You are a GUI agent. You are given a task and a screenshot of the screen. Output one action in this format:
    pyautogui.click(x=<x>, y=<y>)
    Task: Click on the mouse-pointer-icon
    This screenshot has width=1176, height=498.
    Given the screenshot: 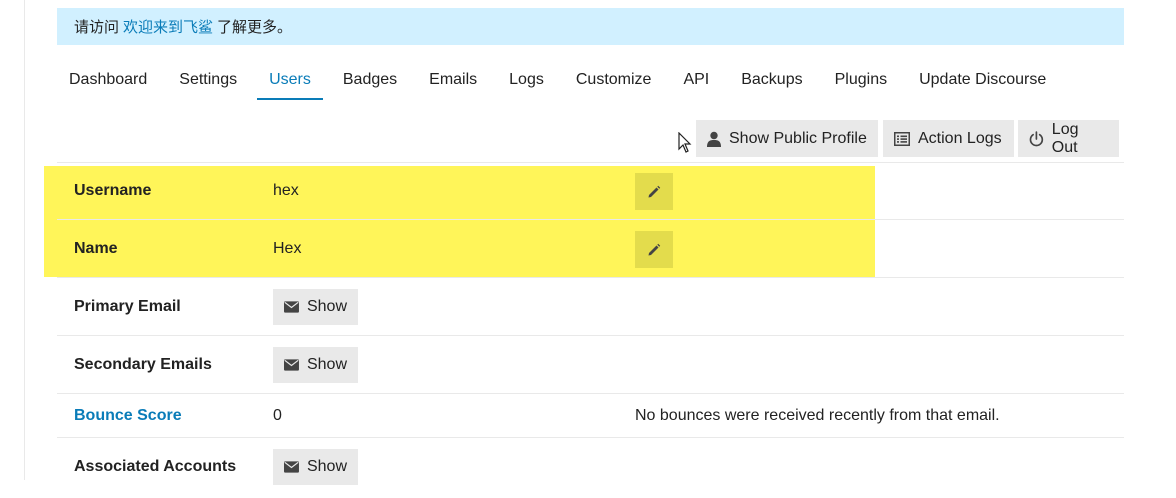 What is the action you would take?
    pyautogui.click(x=685, y=142)
    